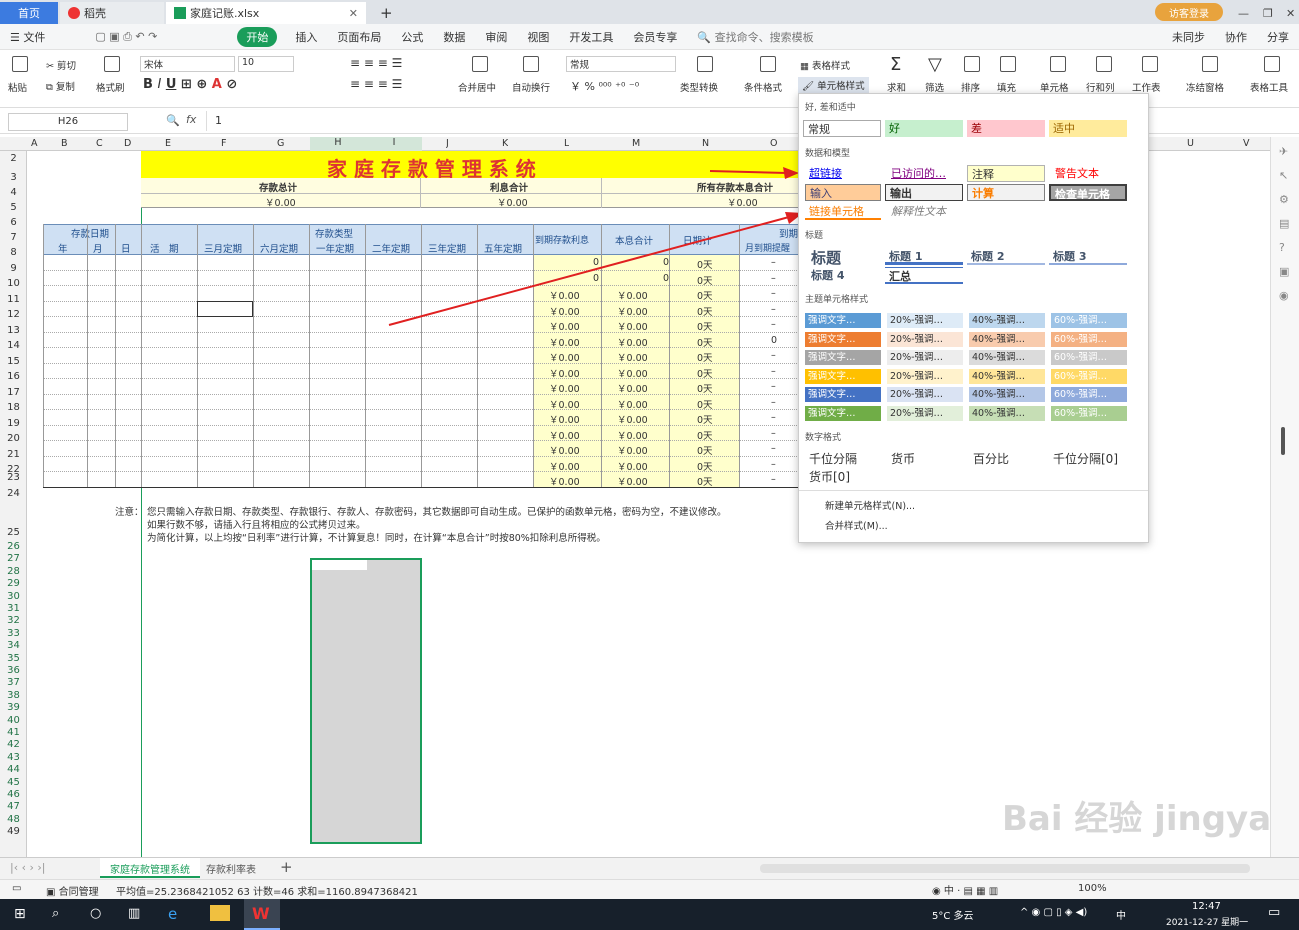  I want to click on location-icon: ◉, so click(1284, 295).